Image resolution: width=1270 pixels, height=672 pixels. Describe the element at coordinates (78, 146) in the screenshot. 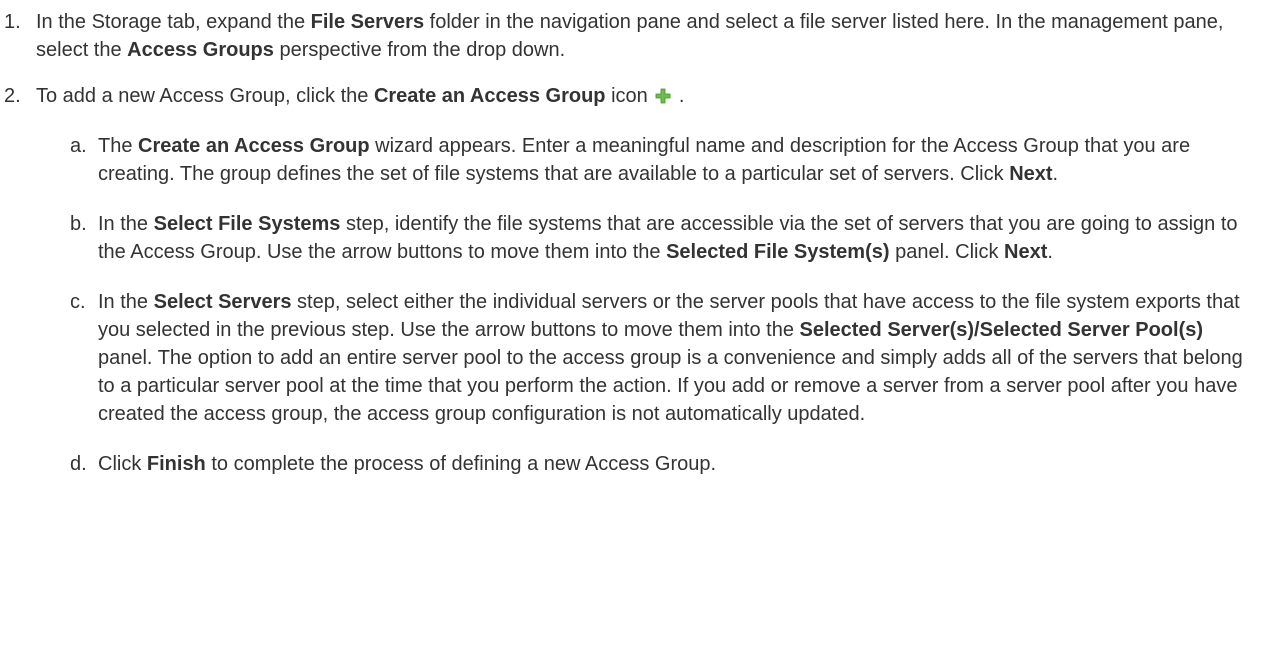

I see `substep-letter: a.` at that location.